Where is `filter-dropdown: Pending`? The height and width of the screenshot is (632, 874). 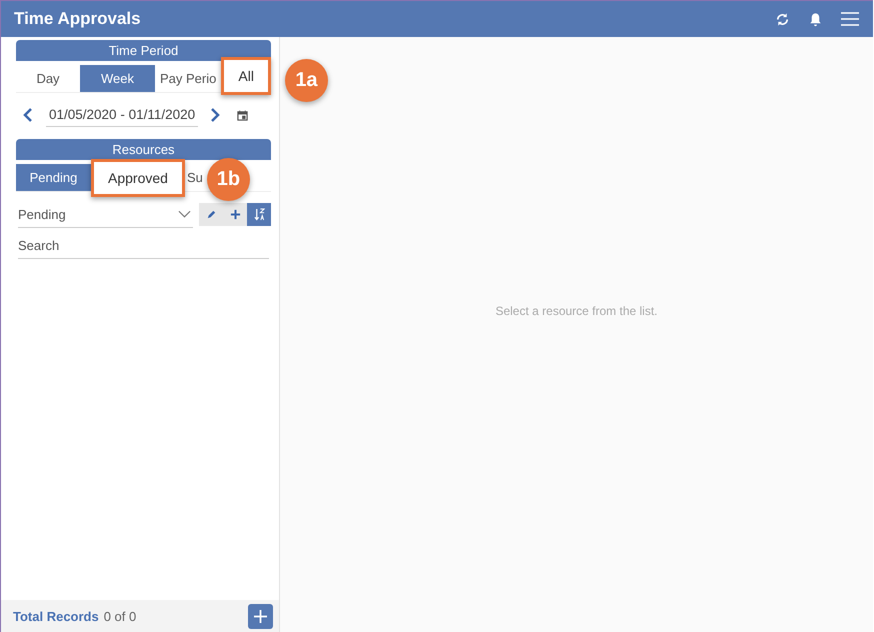
filter-dropdown: Pending is located at coordinates (105, 214).